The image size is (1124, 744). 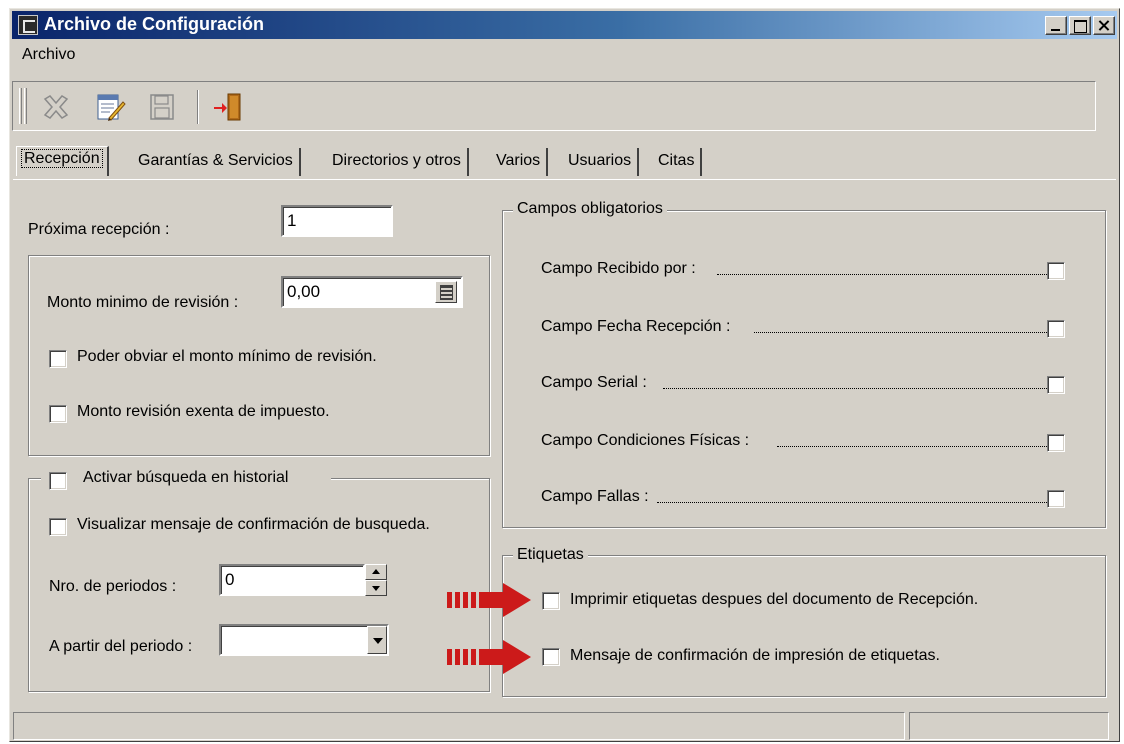 I want to click on menu-archivo: Archivo, so click(x=48, y=55).